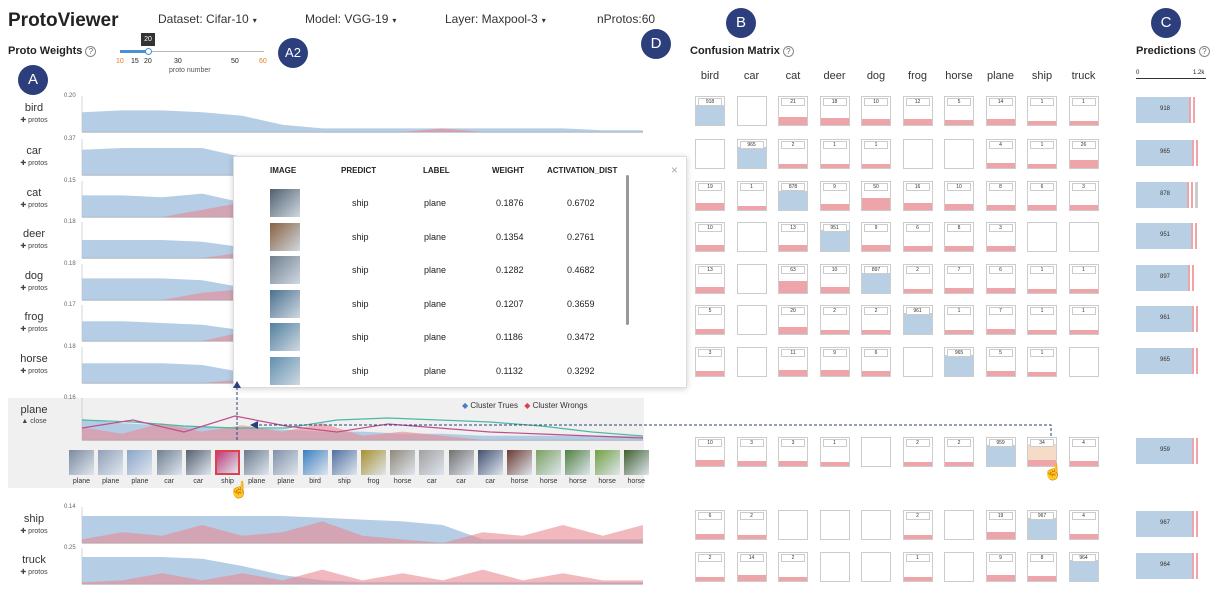 This screenshot has width=1224, height=596. I want to click on matrix-cell: 897, so click(876, 279).